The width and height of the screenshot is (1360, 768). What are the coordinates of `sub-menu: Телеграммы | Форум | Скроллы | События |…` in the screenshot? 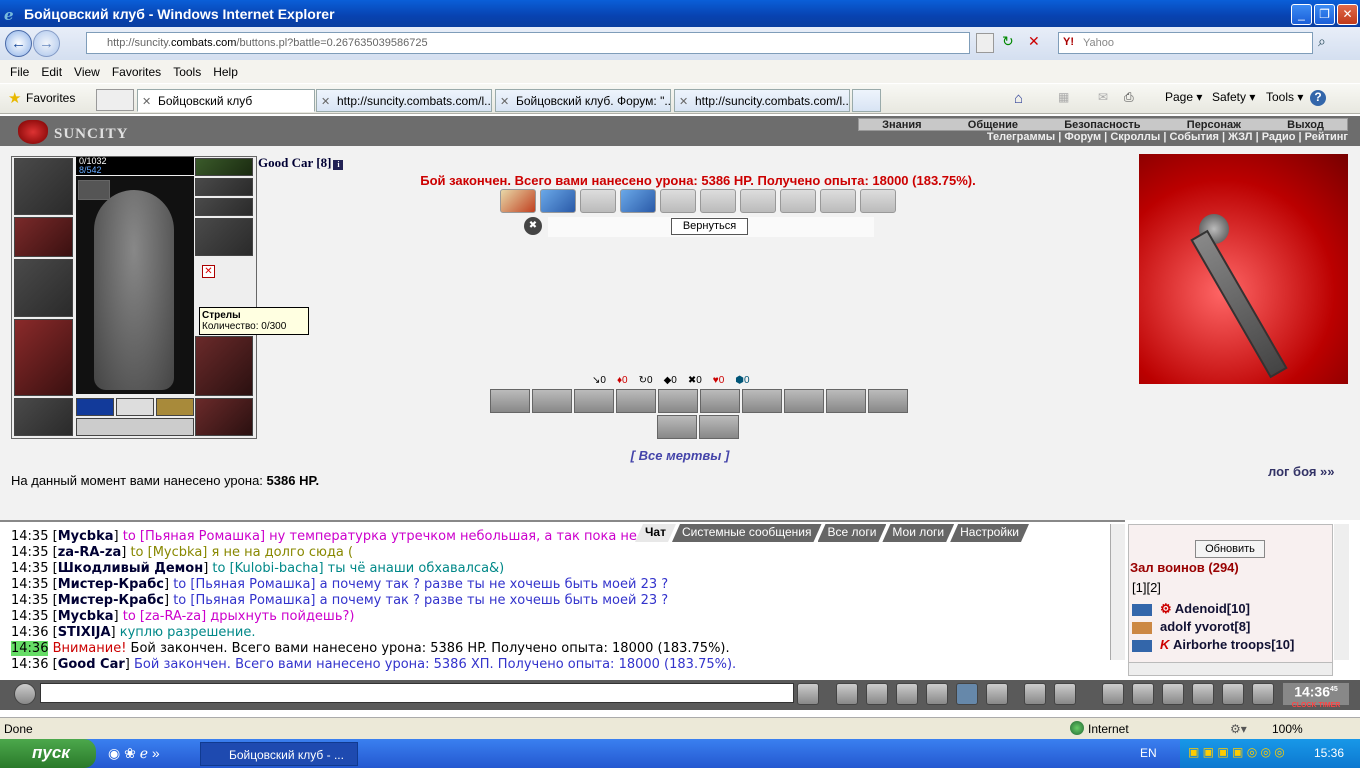 It's located at (1139, 137).